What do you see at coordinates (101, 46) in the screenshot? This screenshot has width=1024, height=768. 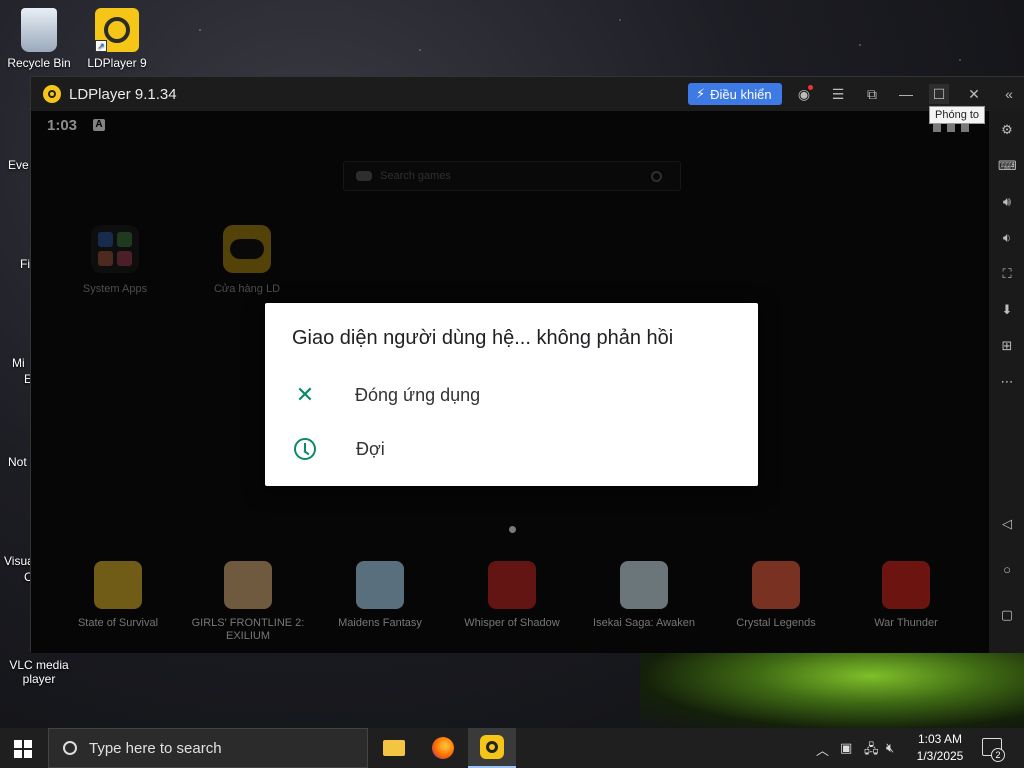 I see `shortcut-arrow-icon: ↗` at bounding box center [101, 46].